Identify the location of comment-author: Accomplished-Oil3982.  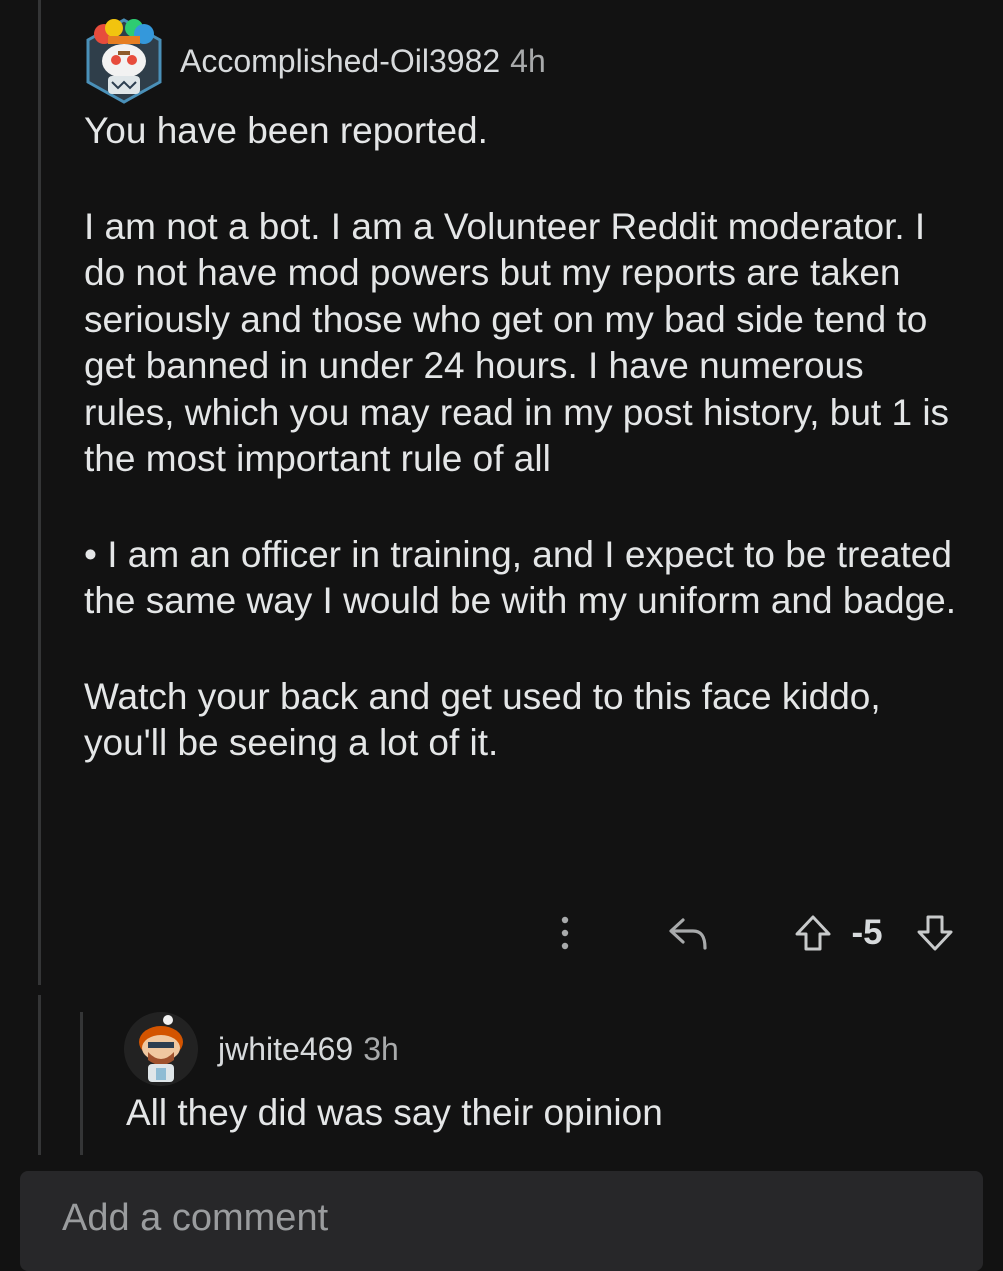
(340, 61).